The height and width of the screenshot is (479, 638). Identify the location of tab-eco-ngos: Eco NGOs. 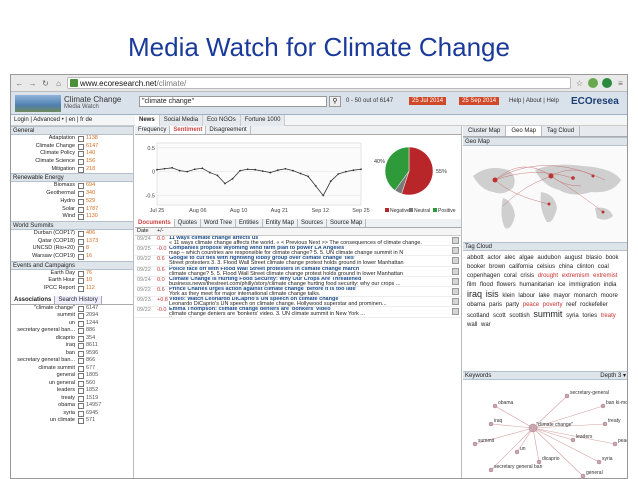
(222, 120).